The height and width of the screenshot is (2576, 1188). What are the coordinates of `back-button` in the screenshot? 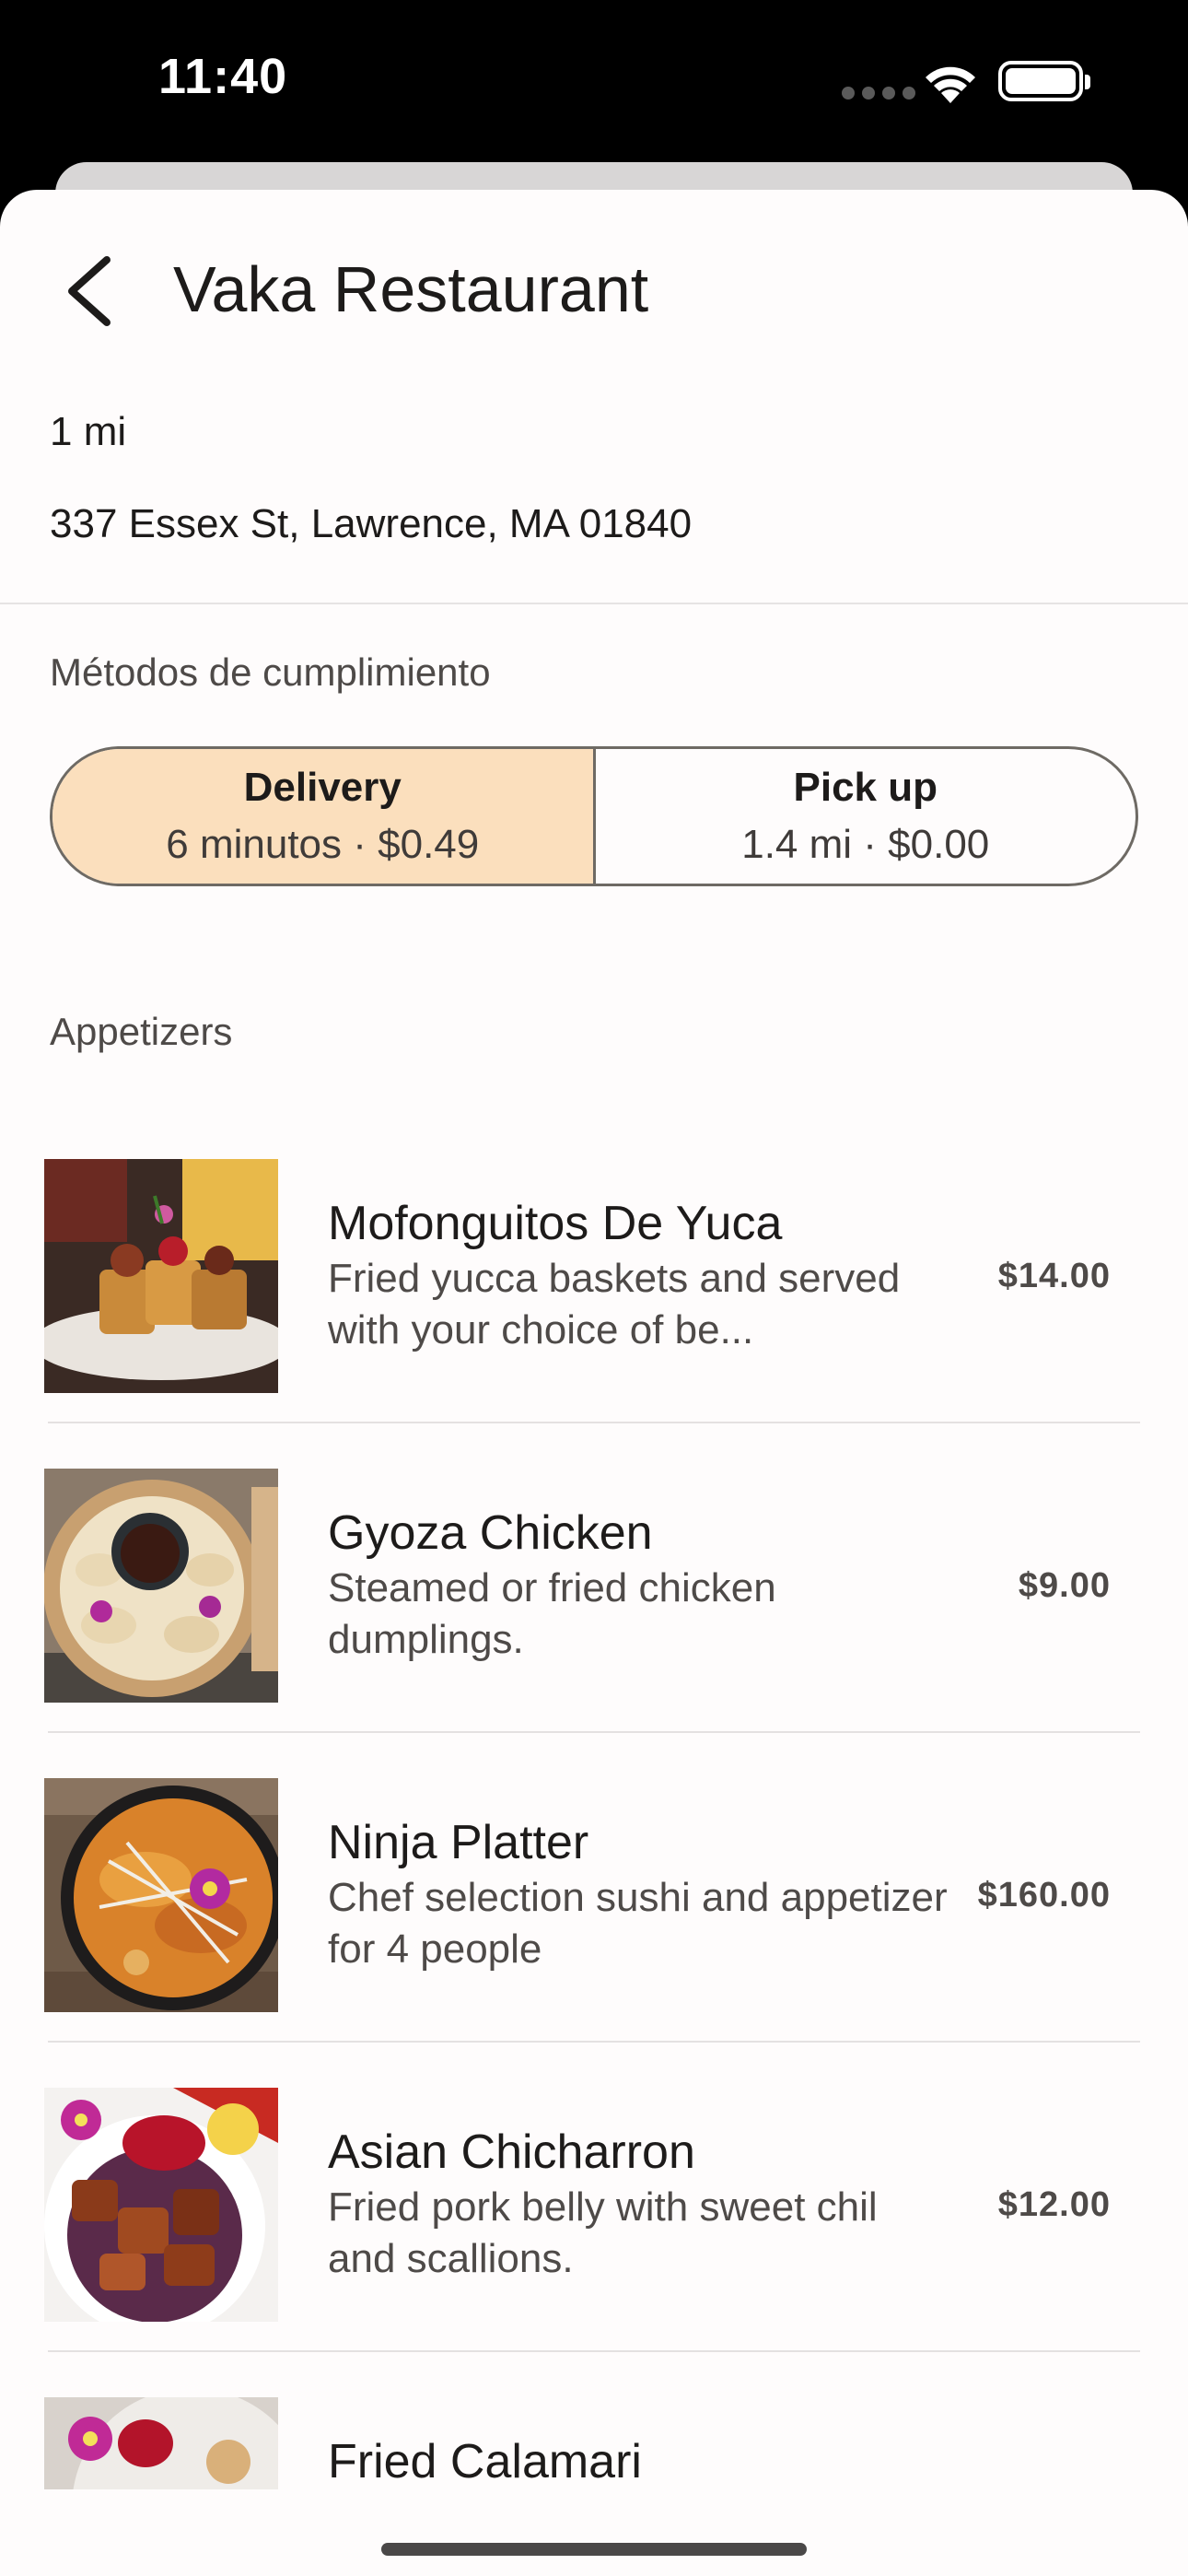 It's located at (91, 291).